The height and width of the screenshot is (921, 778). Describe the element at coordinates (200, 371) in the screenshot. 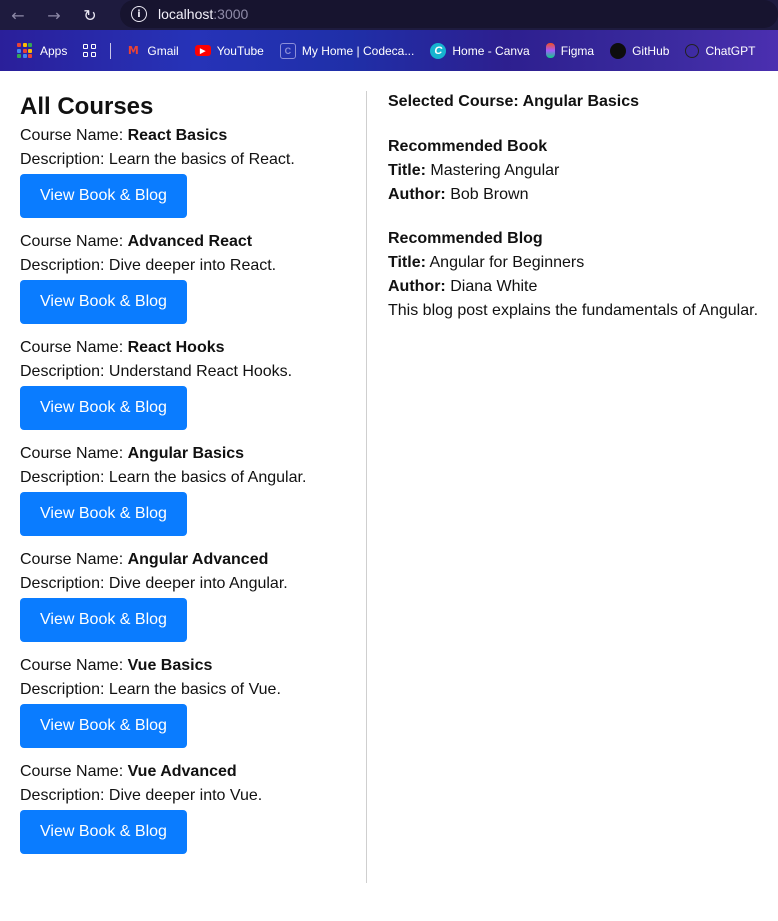

I see `course-description: Understand React Hooks.` at that location.